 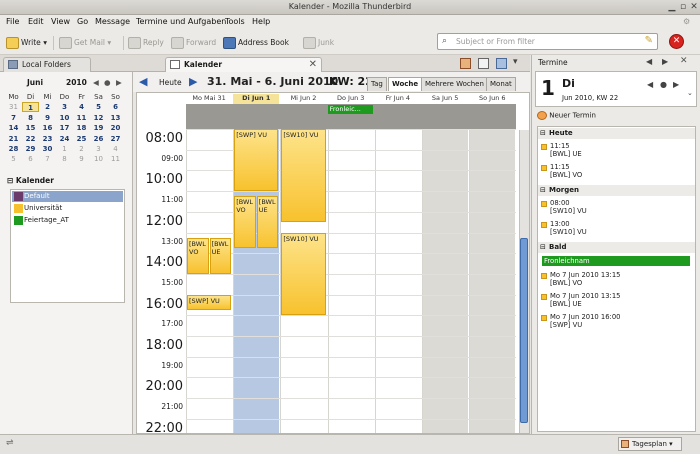 I want to click on minical-day: 4, so click(x=115, y=149).